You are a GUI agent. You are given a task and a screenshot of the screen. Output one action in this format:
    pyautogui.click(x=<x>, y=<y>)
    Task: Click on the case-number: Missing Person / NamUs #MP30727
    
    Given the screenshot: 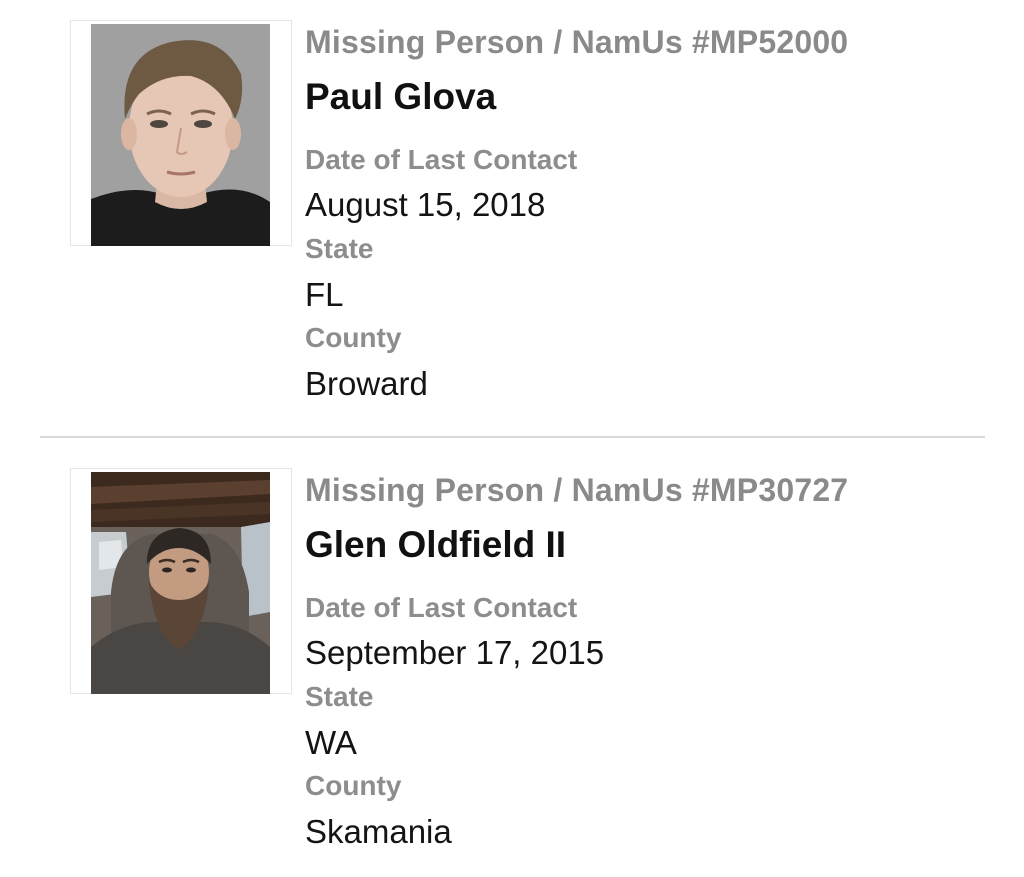 What is the action you would take?
    pyautogui.click(x=576, y=490)
    